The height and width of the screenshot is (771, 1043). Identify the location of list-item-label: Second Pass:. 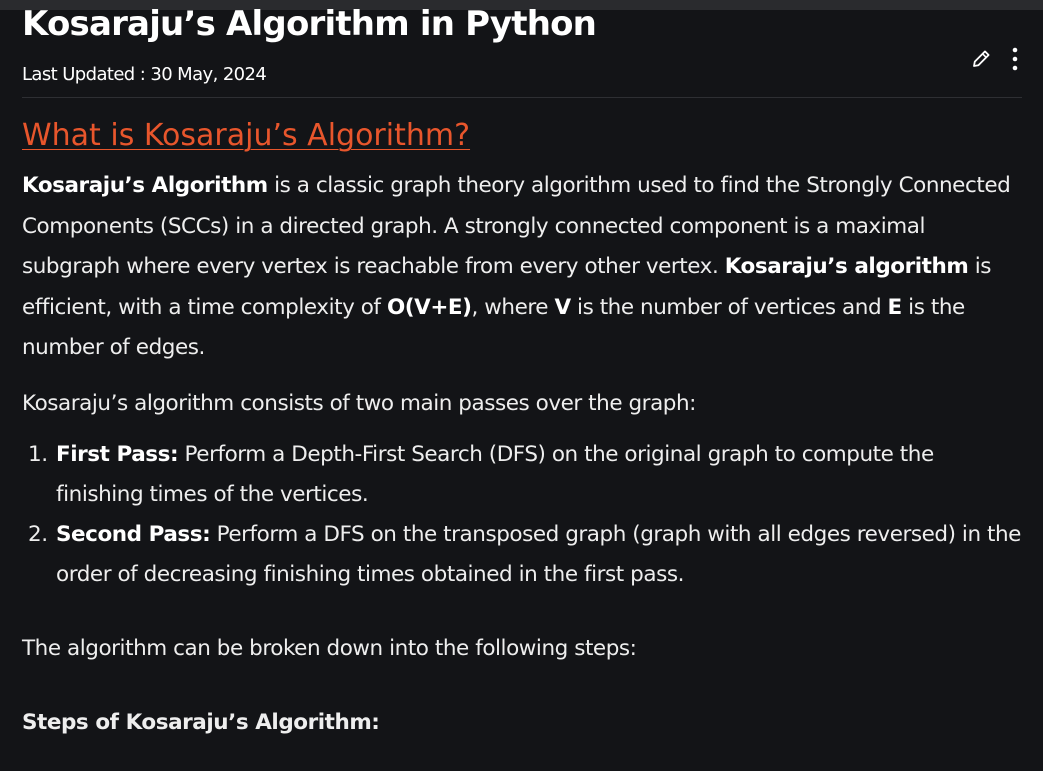
(133, 534).